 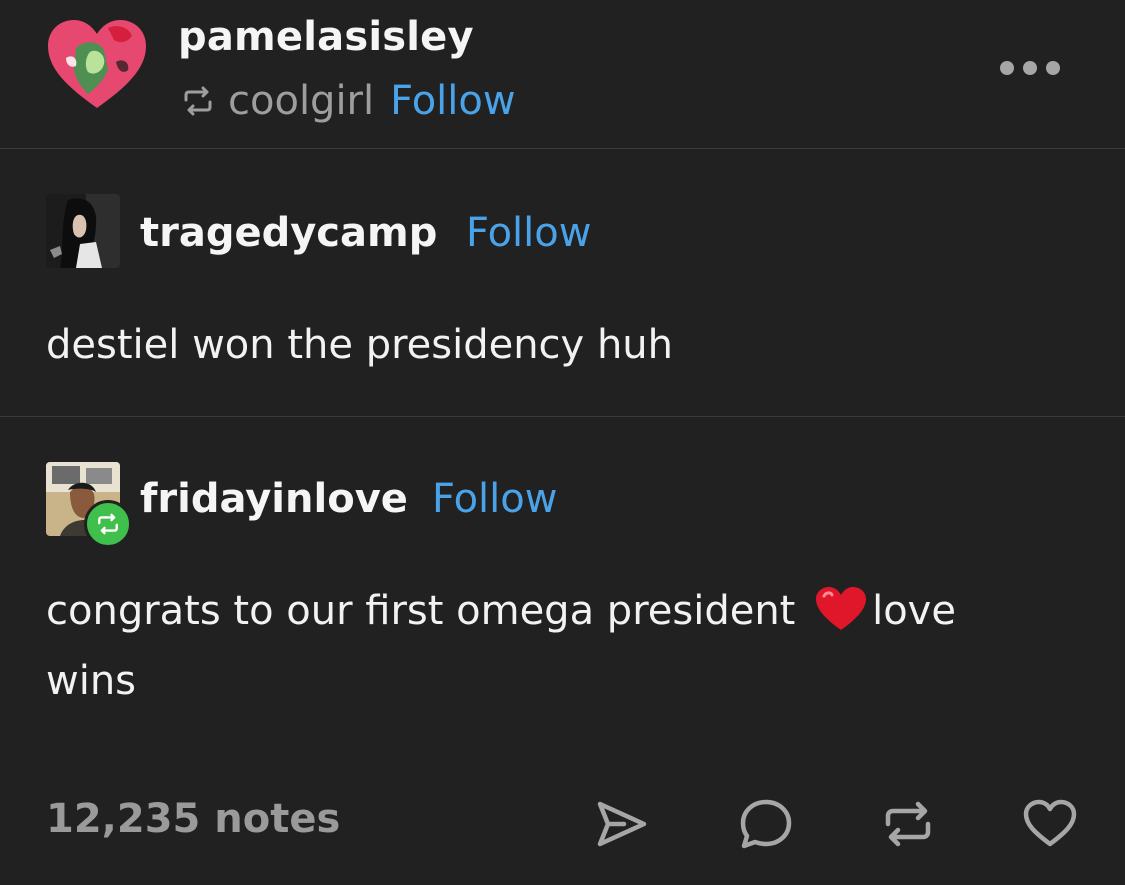 What do you see at coordinates (359, 345) in the screenshot?
I see `trail-text-tragedycamp: destiel won the presidency huh` at bounding box center [359, 345].